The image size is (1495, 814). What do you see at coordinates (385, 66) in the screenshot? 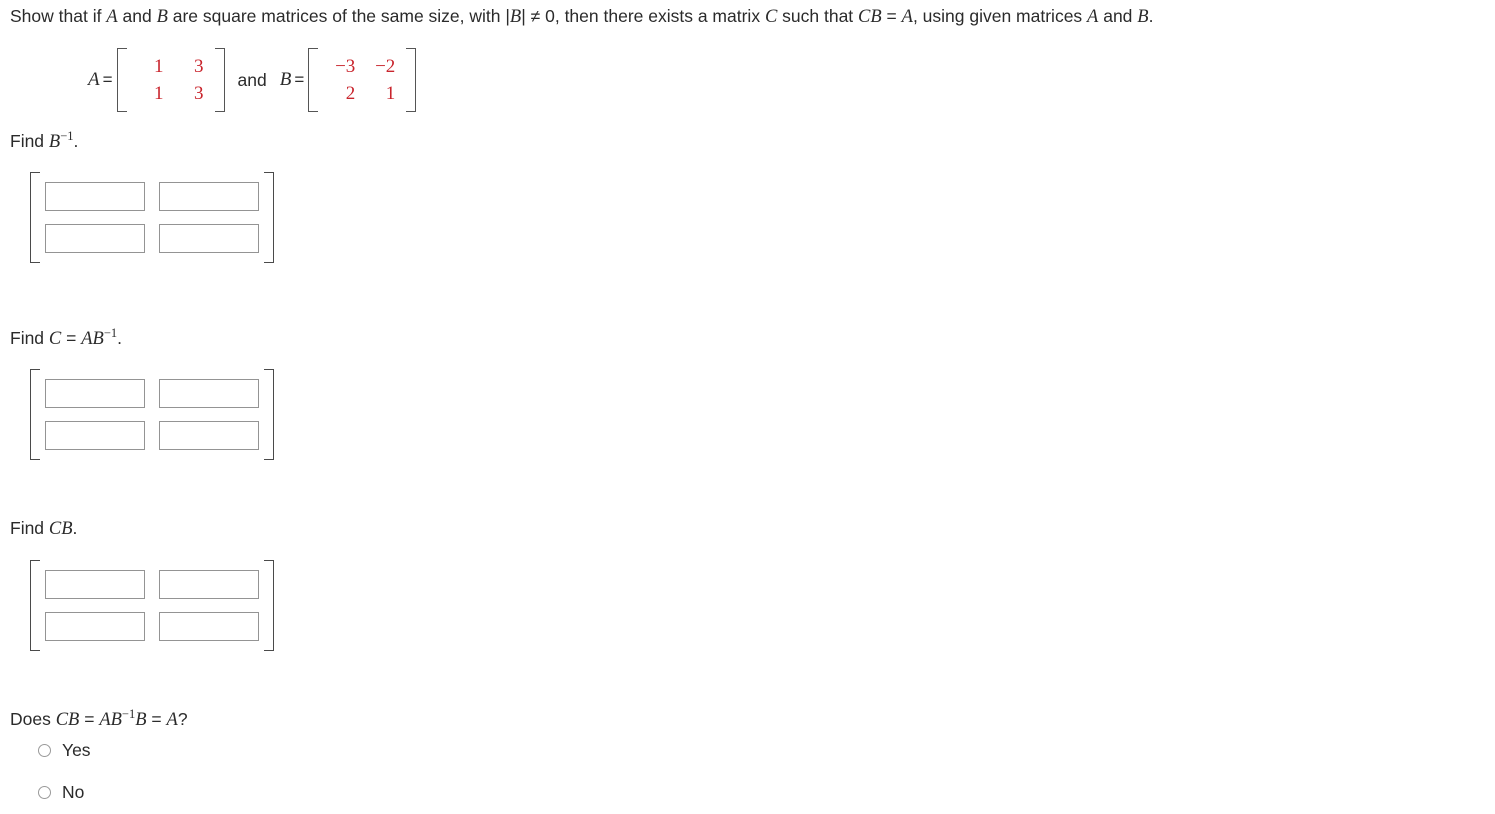
I see `matrix-b-cell: −2` at bounding box center [385, 66].